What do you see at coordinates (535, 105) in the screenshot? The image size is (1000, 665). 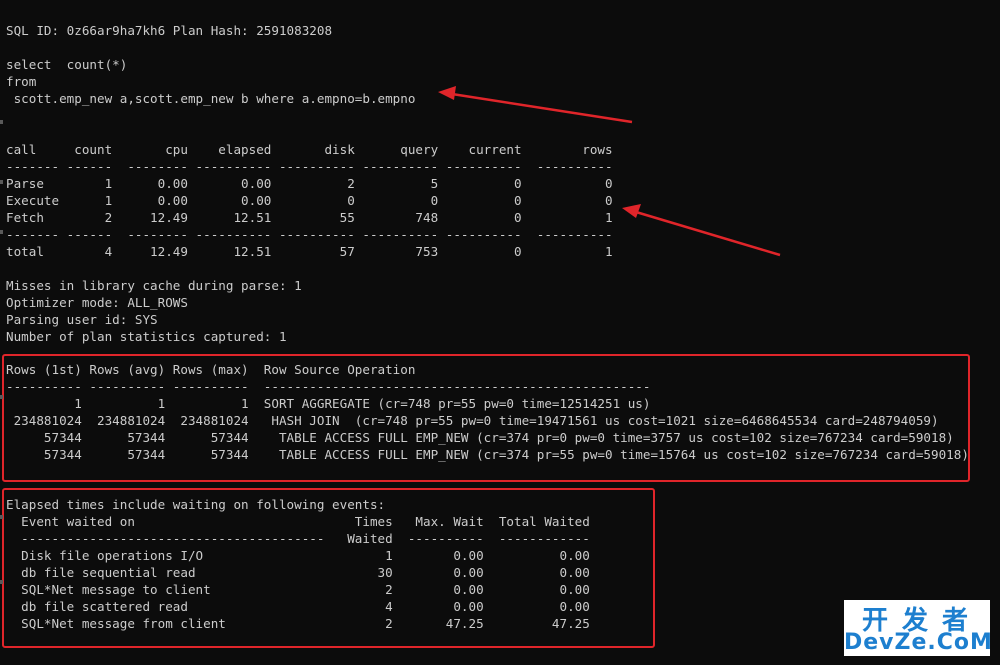 I see `arrow-to-query-icon` at bounding box center [535, 105].